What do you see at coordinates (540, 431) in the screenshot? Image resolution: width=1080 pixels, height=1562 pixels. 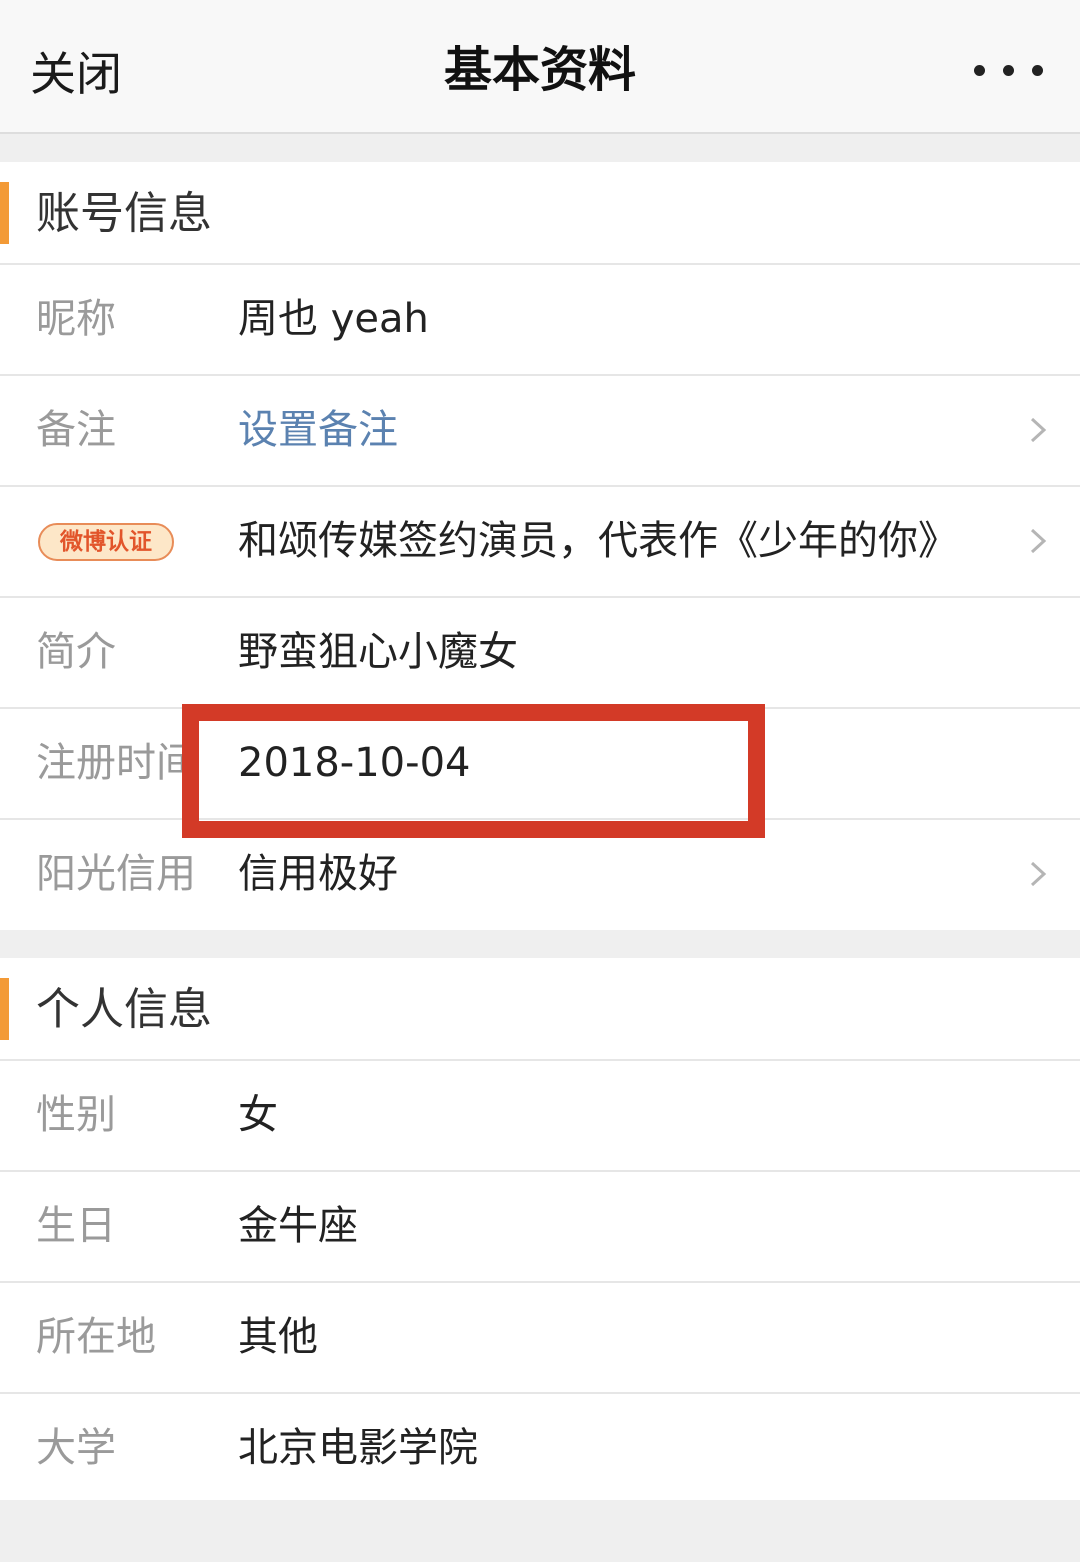 I see `remark-row: 备注 设置备注` at bounding box center [540, 431].